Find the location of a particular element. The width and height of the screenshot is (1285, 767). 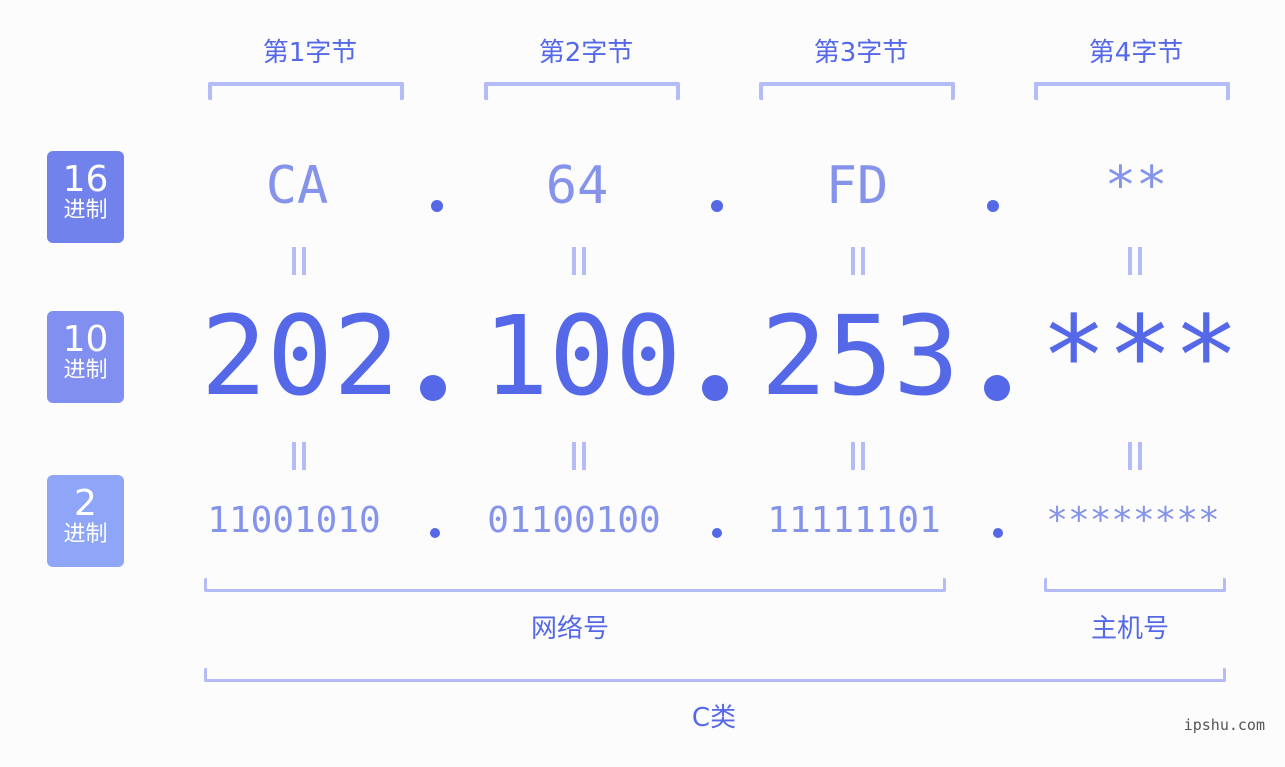

dec-byte-4: *** is located at coordinates (1140, 356).